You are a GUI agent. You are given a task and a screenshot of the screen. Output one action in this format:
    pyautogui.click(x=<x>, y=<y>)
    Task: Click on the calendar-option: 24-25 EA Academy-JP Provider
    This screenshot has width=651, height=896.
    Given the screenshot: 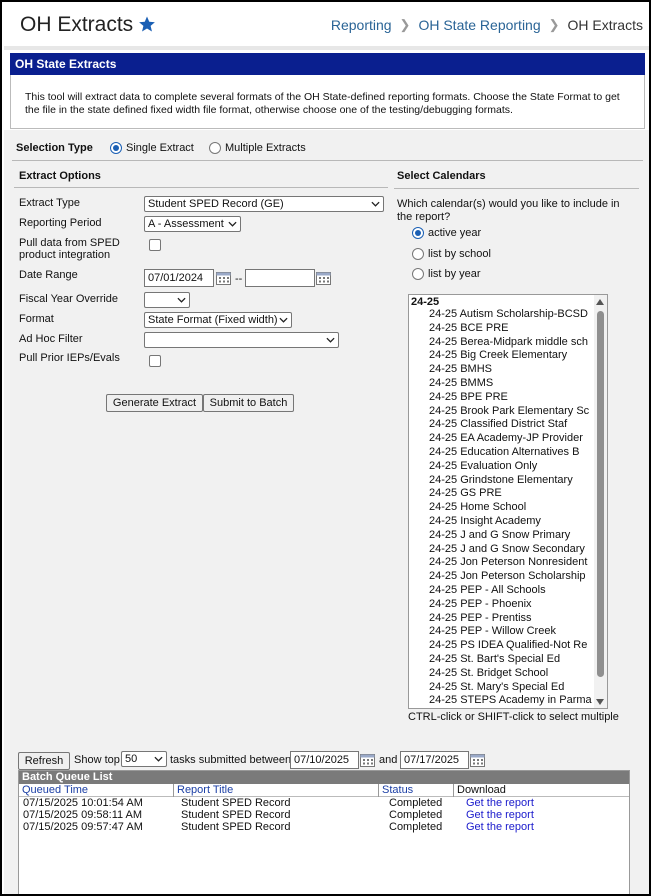 What is the action you would take?
    pyautogui.click(x=501, y=439)
    